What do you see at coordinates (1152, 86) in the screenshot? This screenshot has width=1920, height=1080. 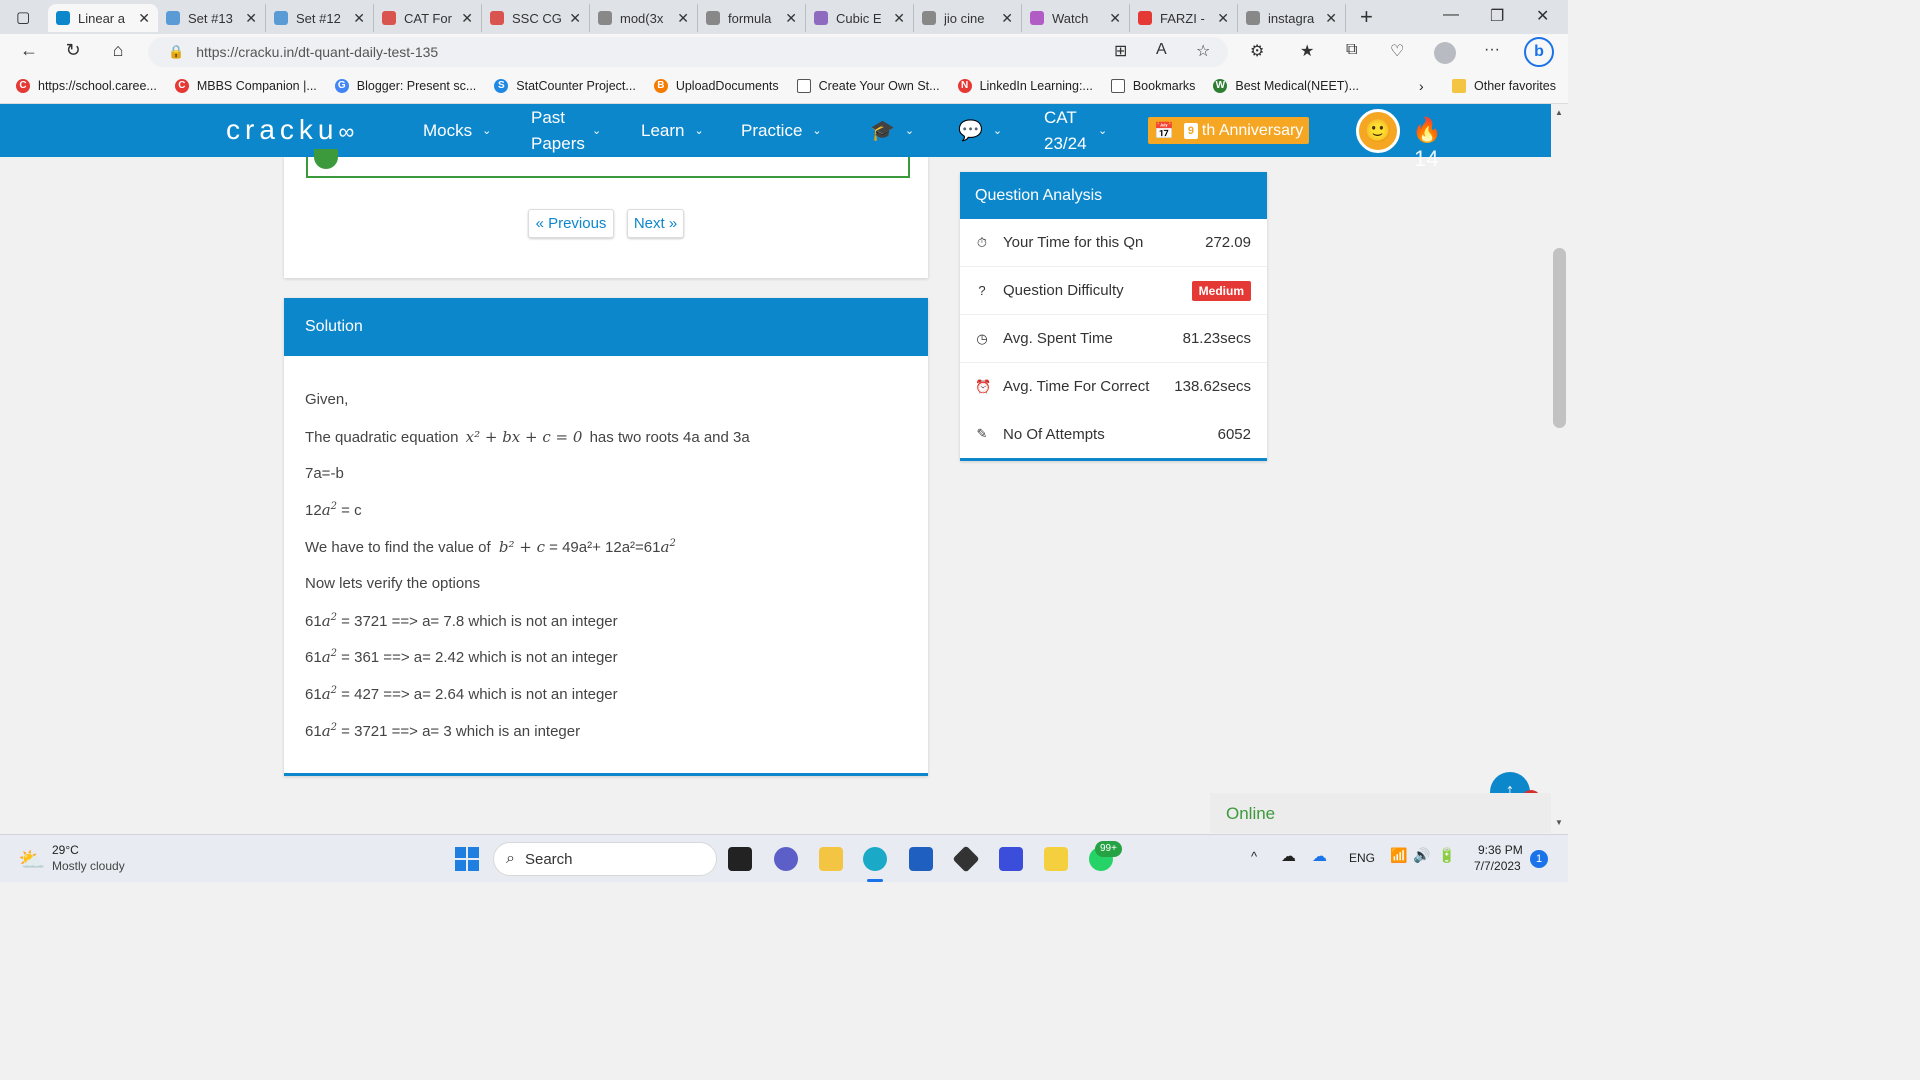 I see `favorite-7: Bookmarks` at bounding box center [1152, 86].